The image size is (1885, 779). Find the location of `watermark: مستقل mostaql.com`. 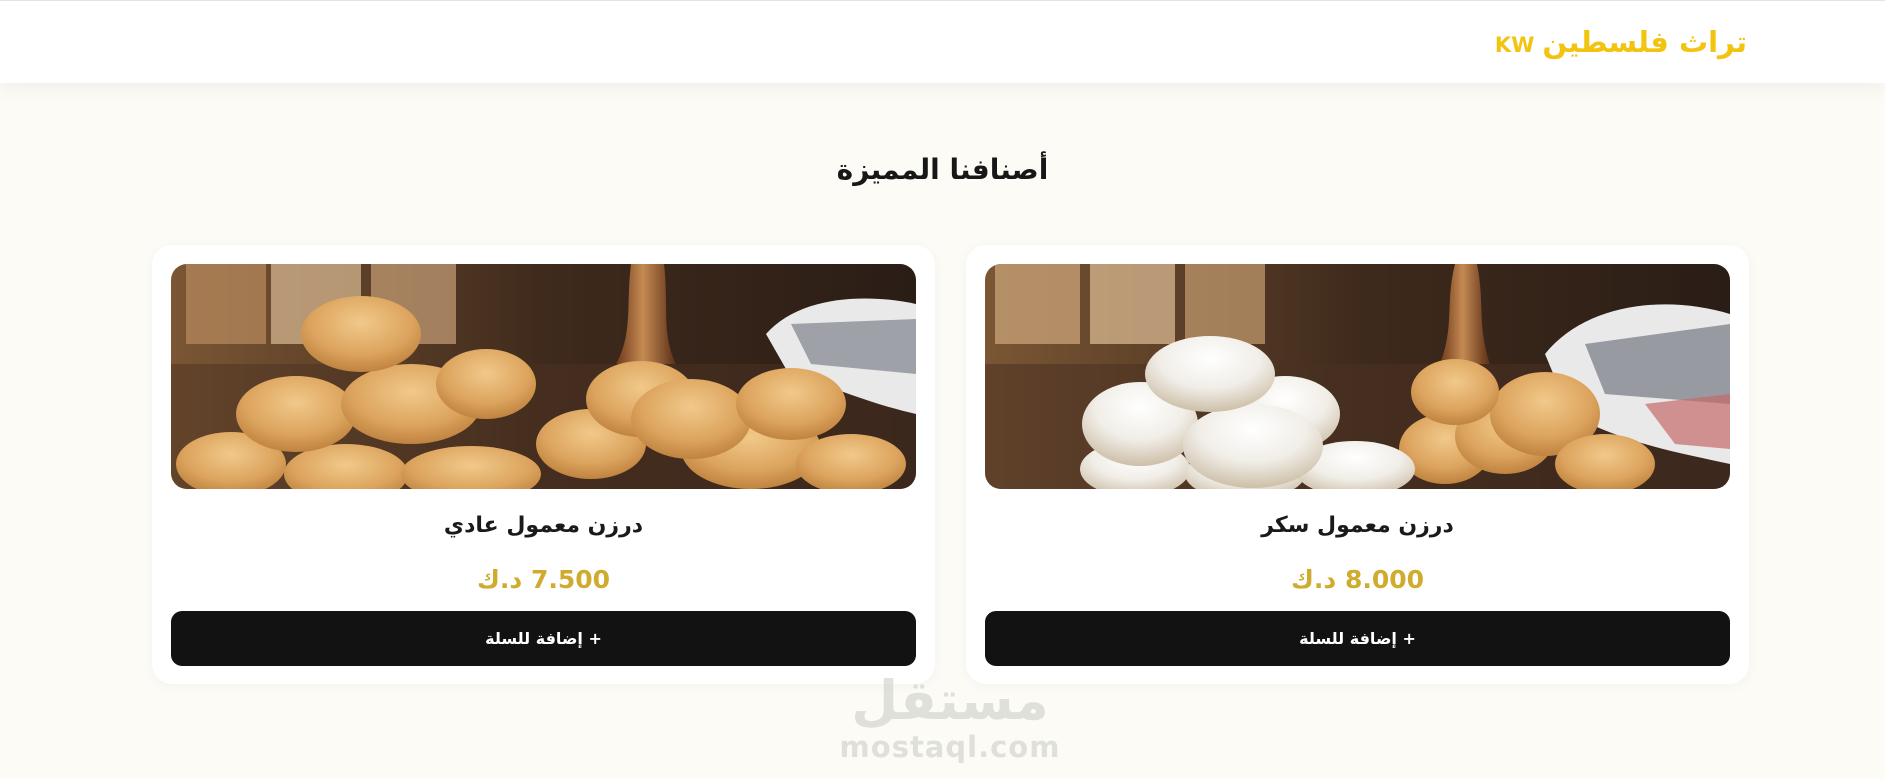

watermark: مستقل mostaql.com is located at coordinates (950, 717).